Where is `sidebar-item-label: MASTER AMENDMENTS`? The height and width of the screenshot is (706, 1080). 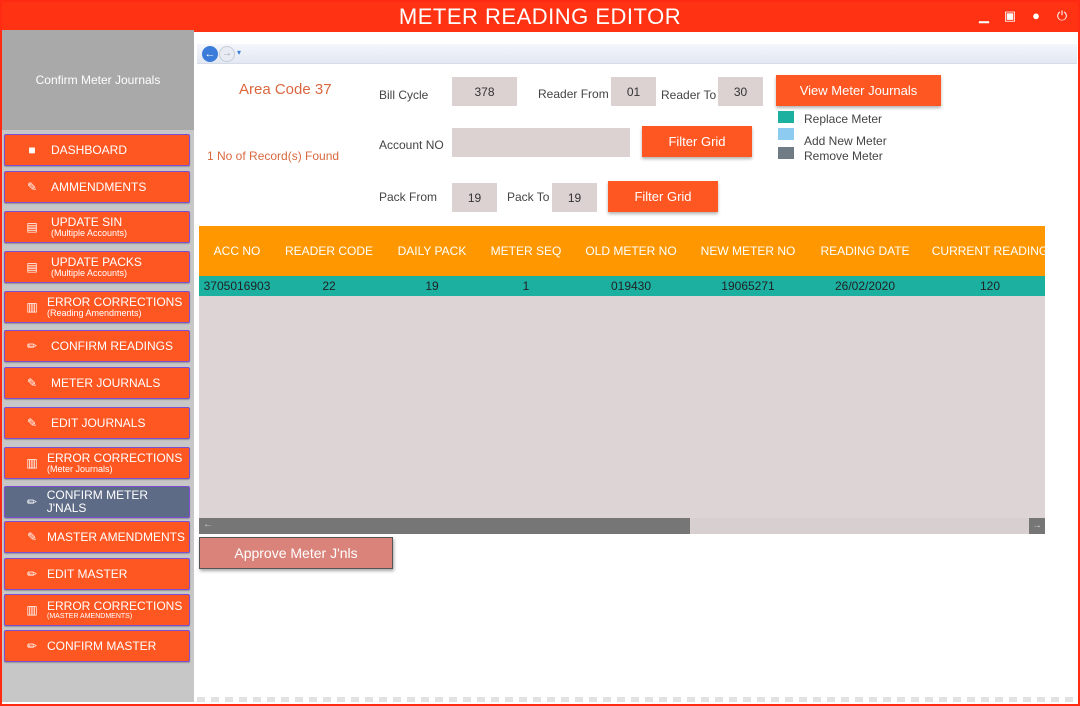
sidebar-item-label: MASTER AMENDMENTS is located at coordinates (116, 536).